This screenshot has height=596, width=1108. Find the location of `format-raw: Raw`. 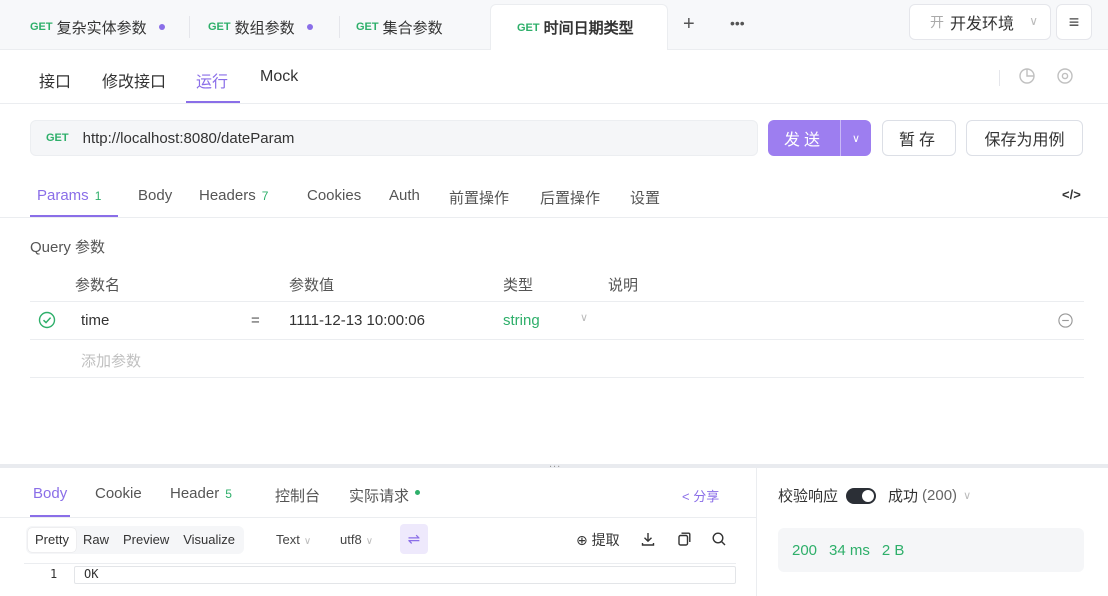

format-raw: Raw is located at coordinates (96, 540).